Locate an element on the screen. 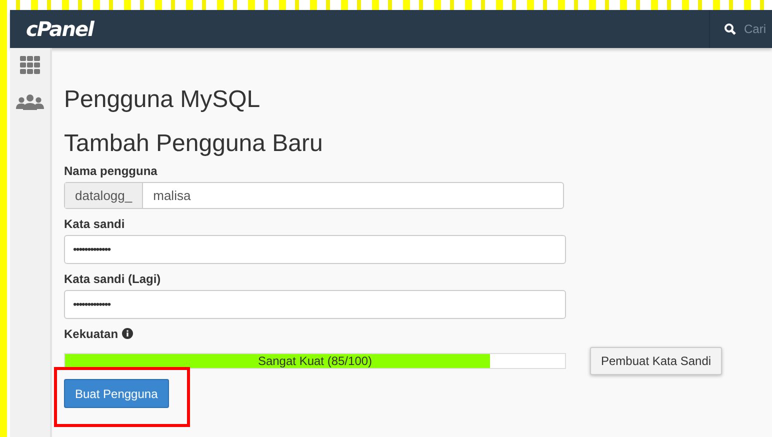 This screenshot has height=437, width=772. strength-label: Kekuatan is located at coordinates (91, 334).